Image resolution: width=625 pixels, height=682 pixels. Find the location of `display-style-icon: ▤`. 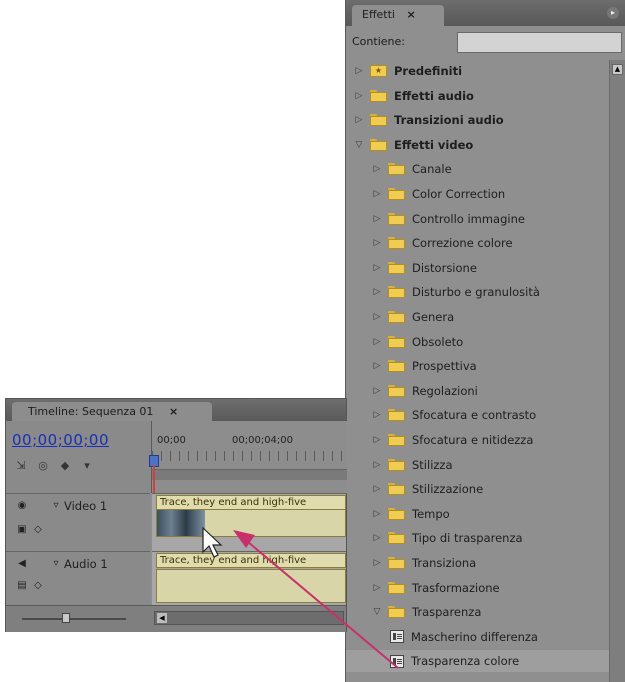

display-style-icon: ▤ is located at coordinates (22, 585).